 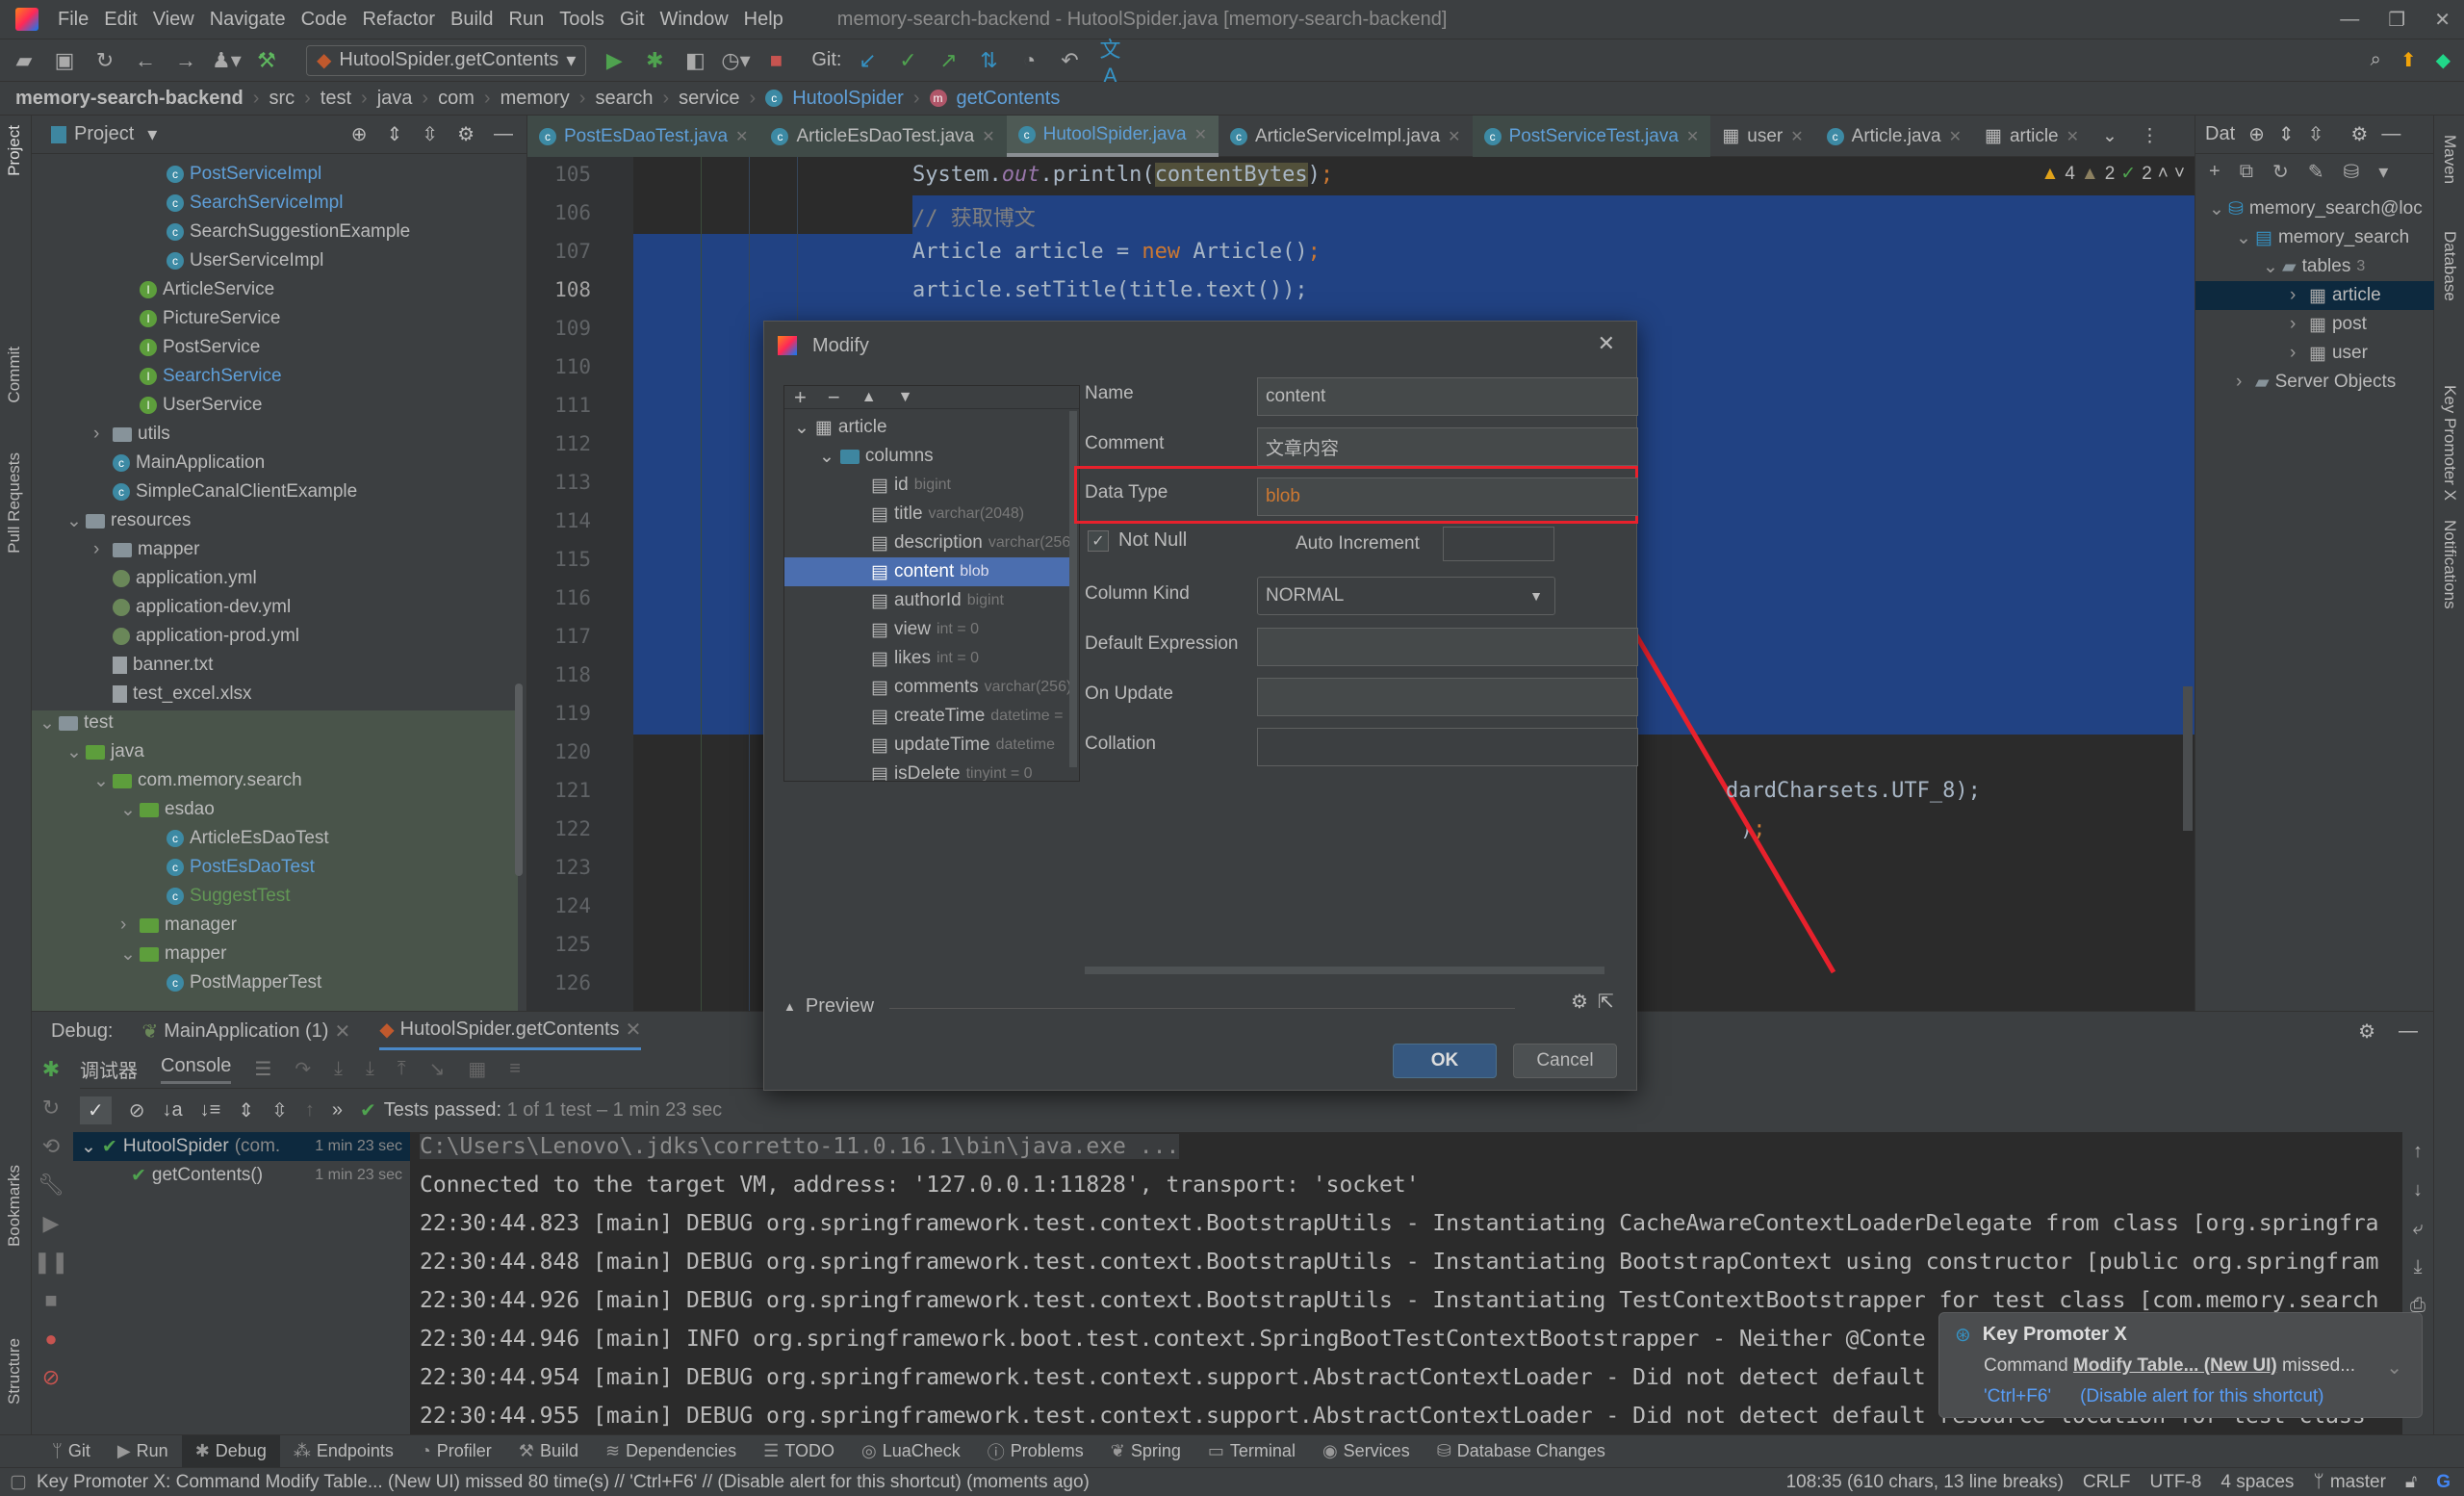 What do you see at coordinates (1366, 1451) in the screenshot?
I see `tool-tab-services: ◉ Services` at bounding box center [1366, 1451].